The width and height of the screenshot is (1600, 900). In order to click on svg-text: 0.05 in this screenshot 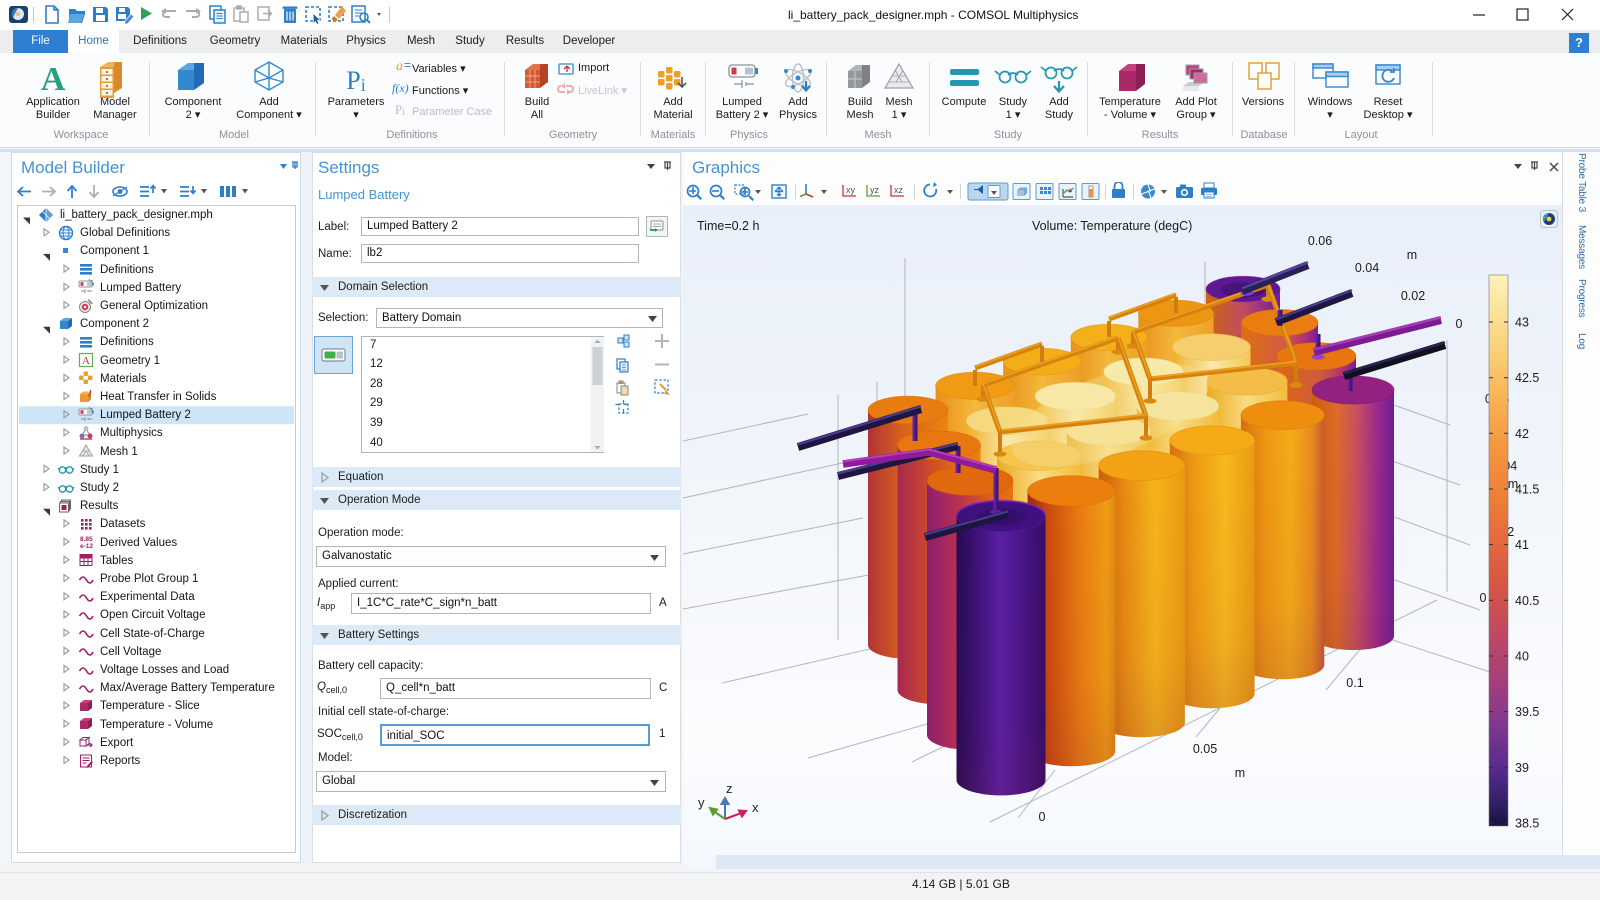, I will do `click(1205, 749)`.